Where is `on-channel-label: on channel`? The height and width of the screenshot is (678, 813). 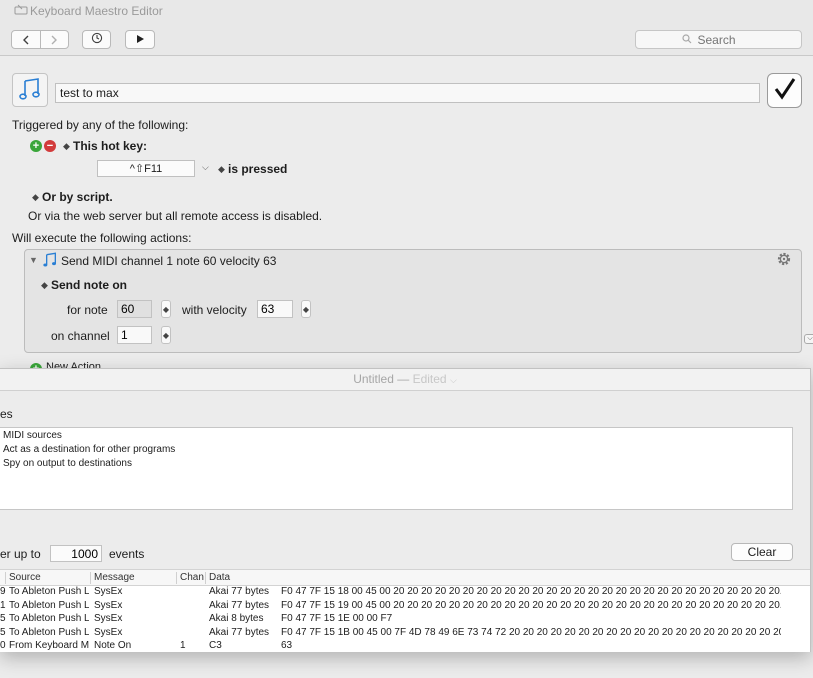
on-channel-label: on channel is located at coordinates (80, 336).